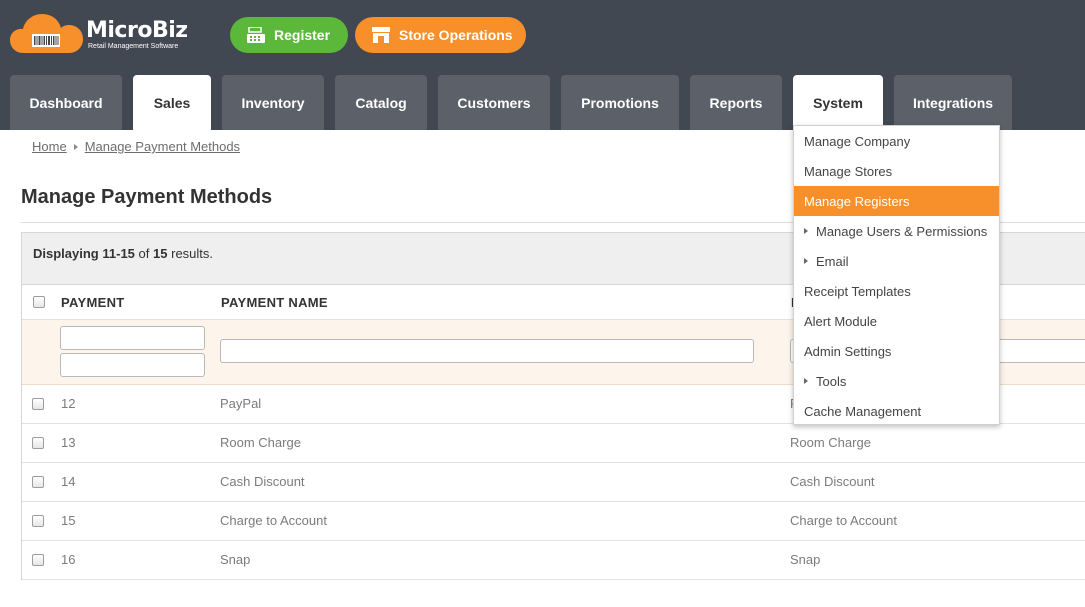 This screenshot has width=1085, height=607. I want to click on menu-item-label: Admin Settings, so click(848, 351).